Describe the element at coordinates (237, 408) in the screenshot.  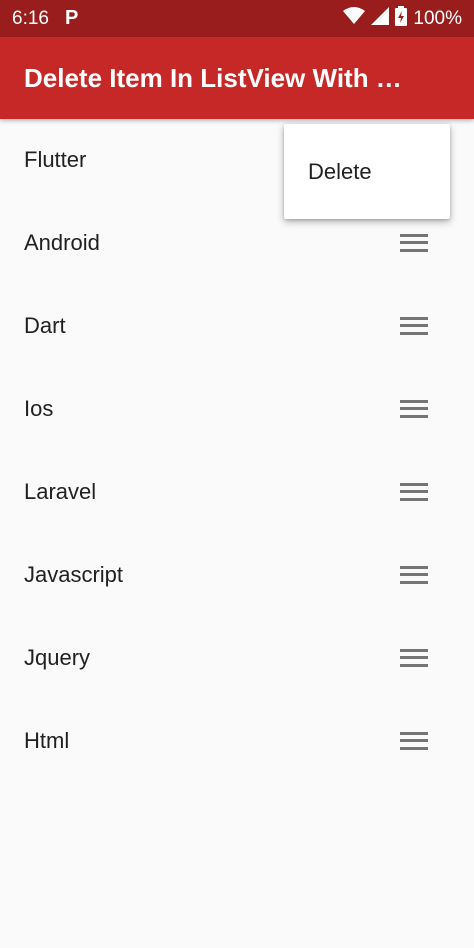
I see `list-item: Ios` at that location.